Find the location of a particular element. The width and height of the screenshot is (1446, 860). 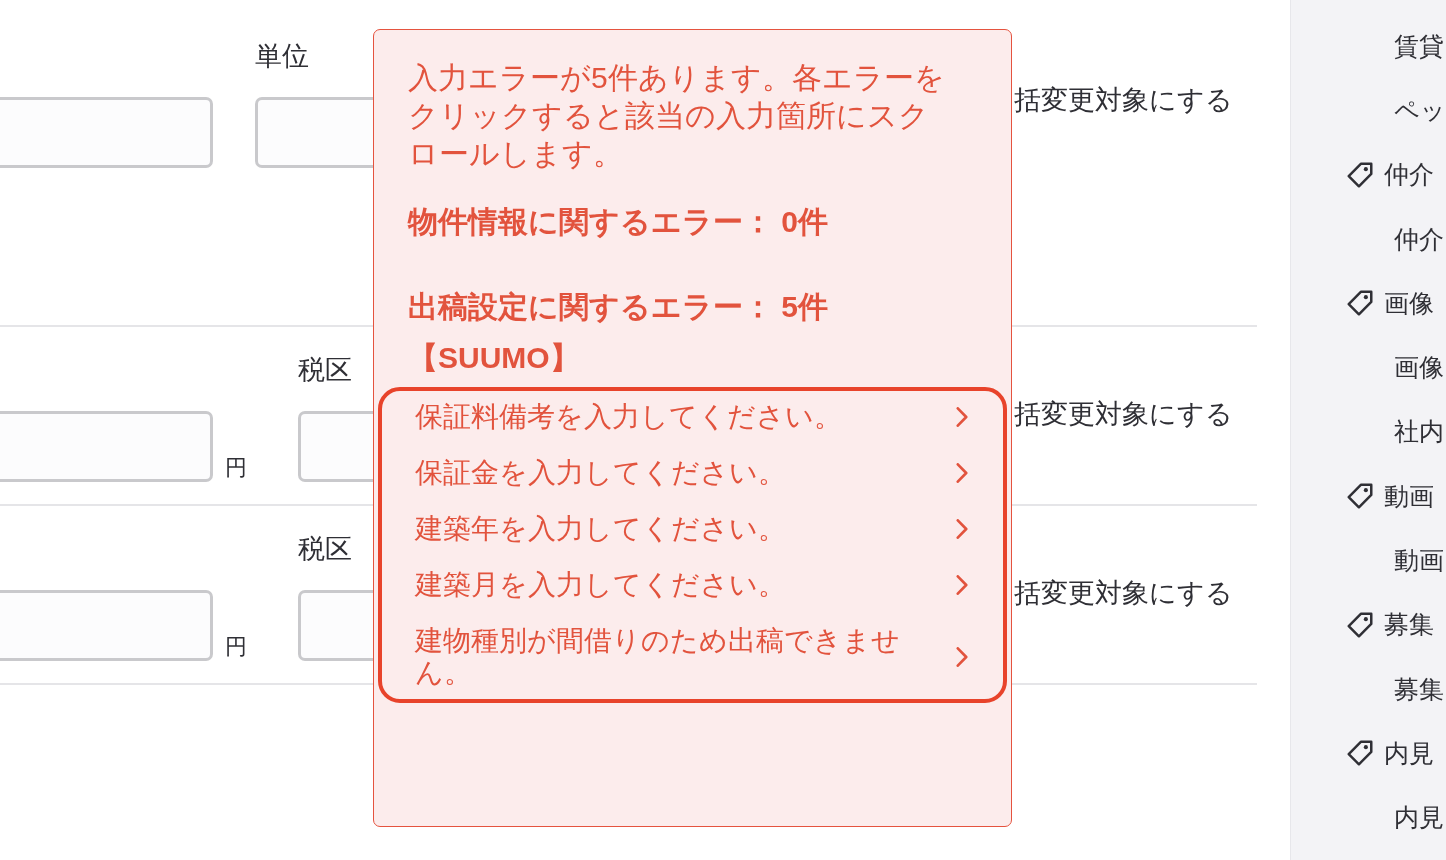

sidebar-group: 仲介 is located at coordinates (1368, 174).